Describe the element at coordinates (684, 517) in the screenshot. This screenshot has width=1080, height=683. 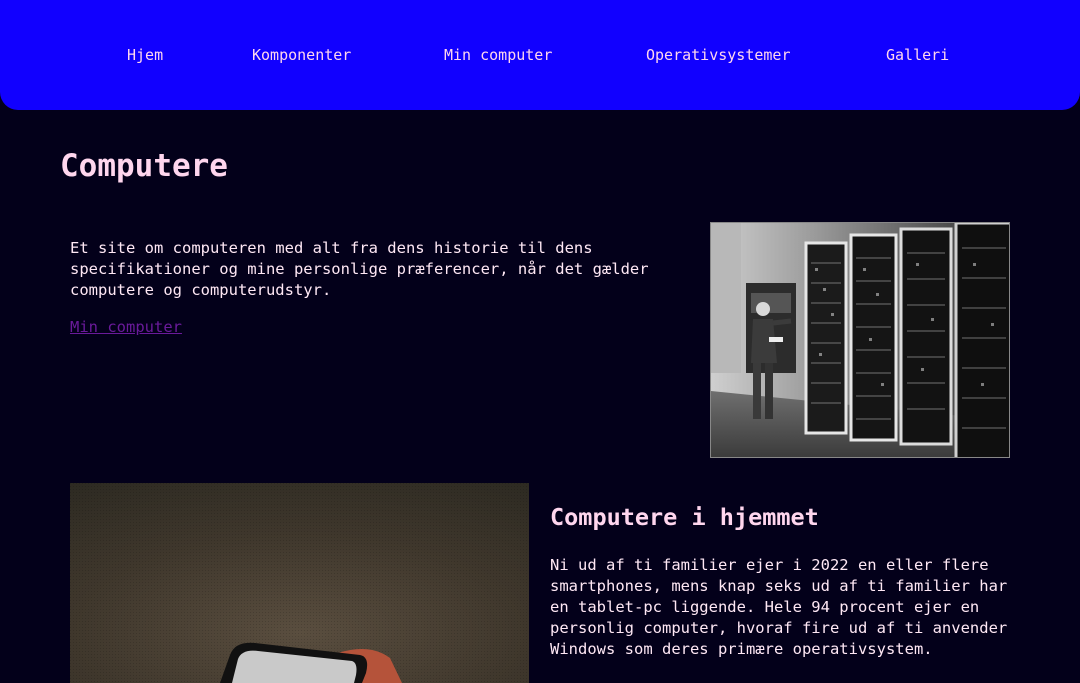
I see `section-title-computere-i-hjemmet: Computere i hjemmet` at that location.